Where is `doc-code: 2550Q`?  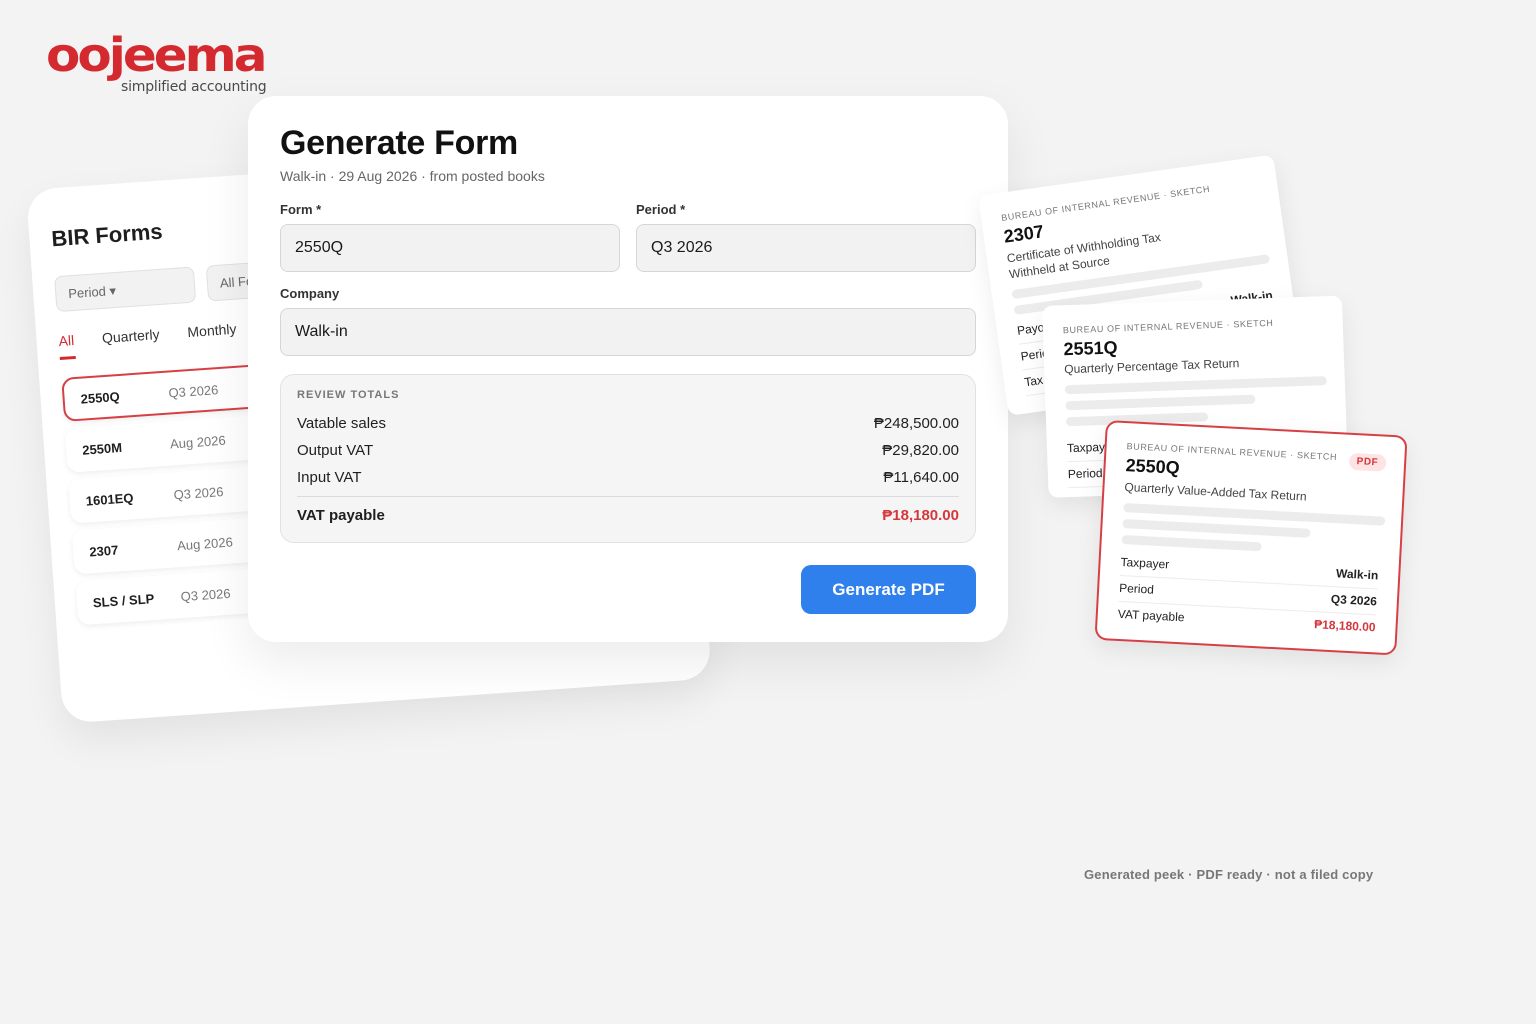
doc-code: 2550Q is located at coordinates (1153, 466).